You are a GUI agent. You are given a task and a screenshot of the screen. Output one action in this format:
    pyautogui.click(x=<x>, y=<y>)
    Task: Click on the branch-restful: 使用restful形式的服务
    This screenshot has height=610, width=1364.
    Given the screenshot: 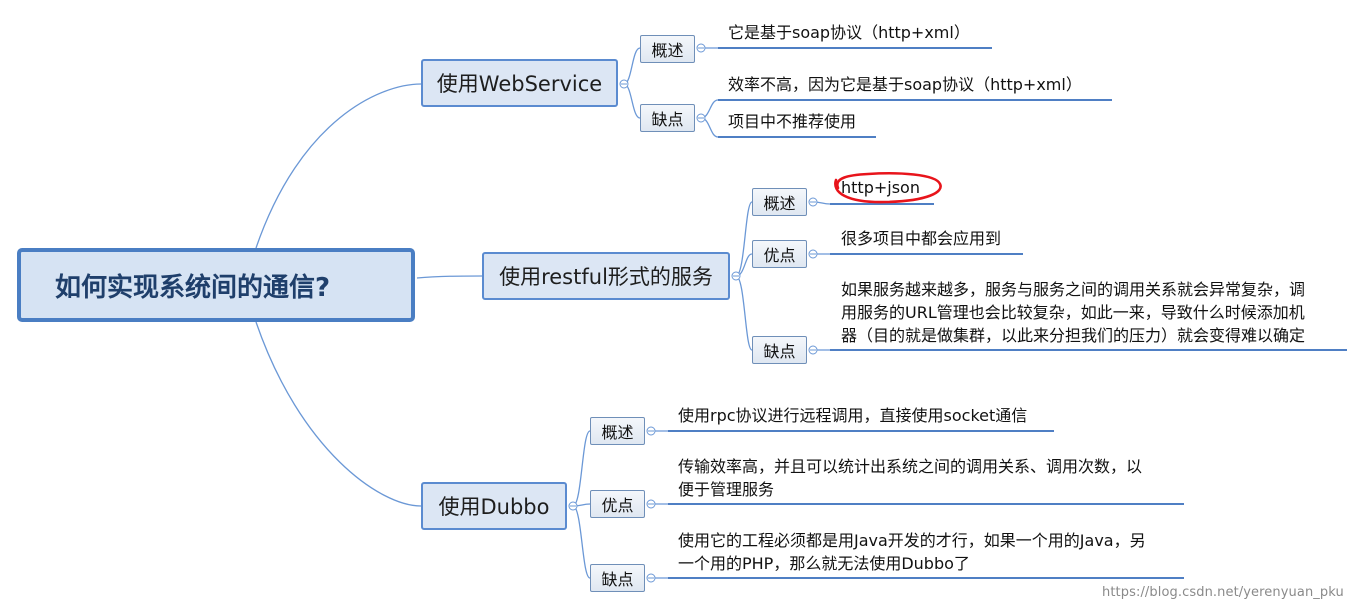 What is the action you would take?
    pyautogui.click(x=606, y=276)
    